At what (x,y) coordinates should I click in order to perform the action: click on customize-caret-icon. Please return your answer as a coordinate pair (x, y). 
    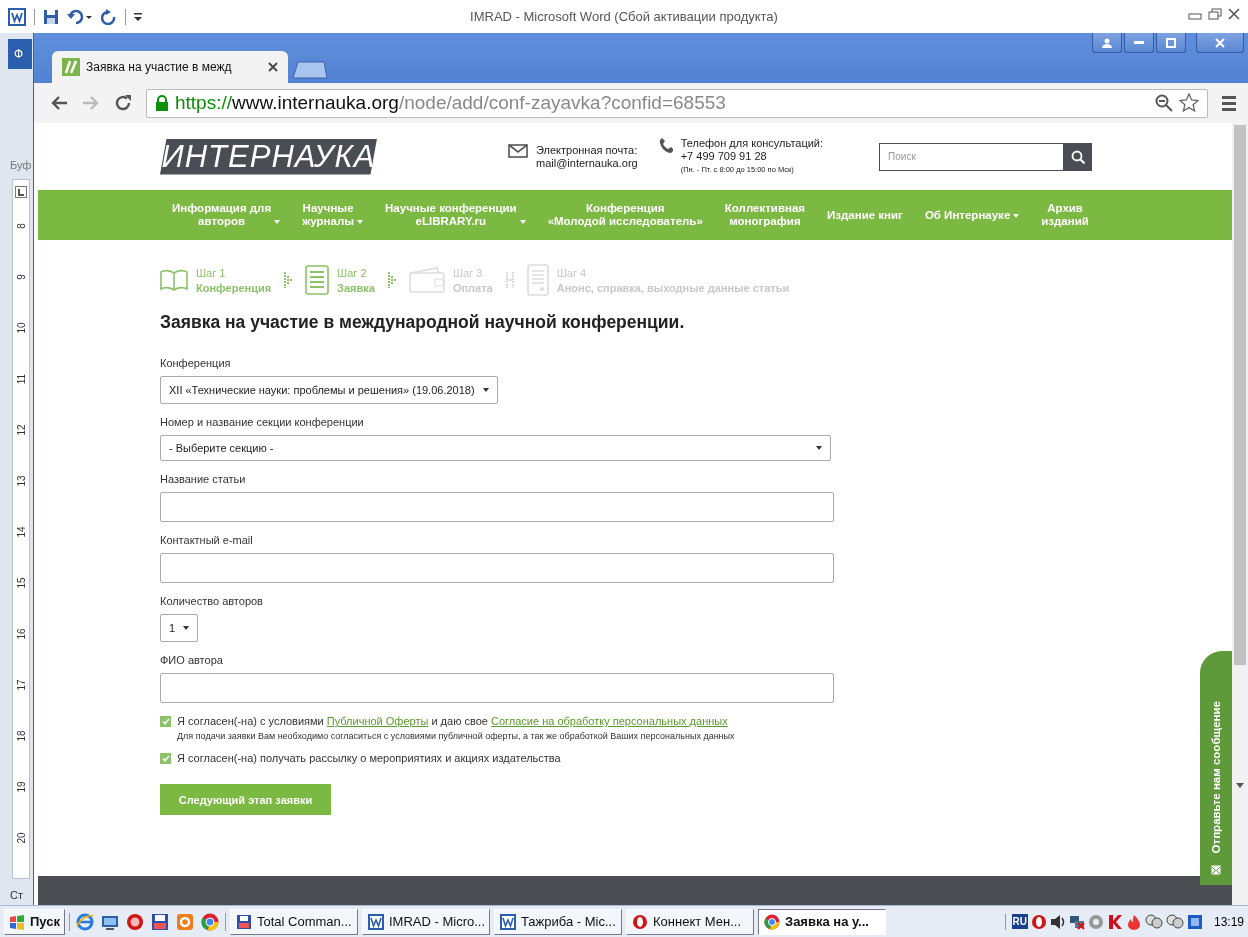
    Looking at the image, I should click on (138, 16).